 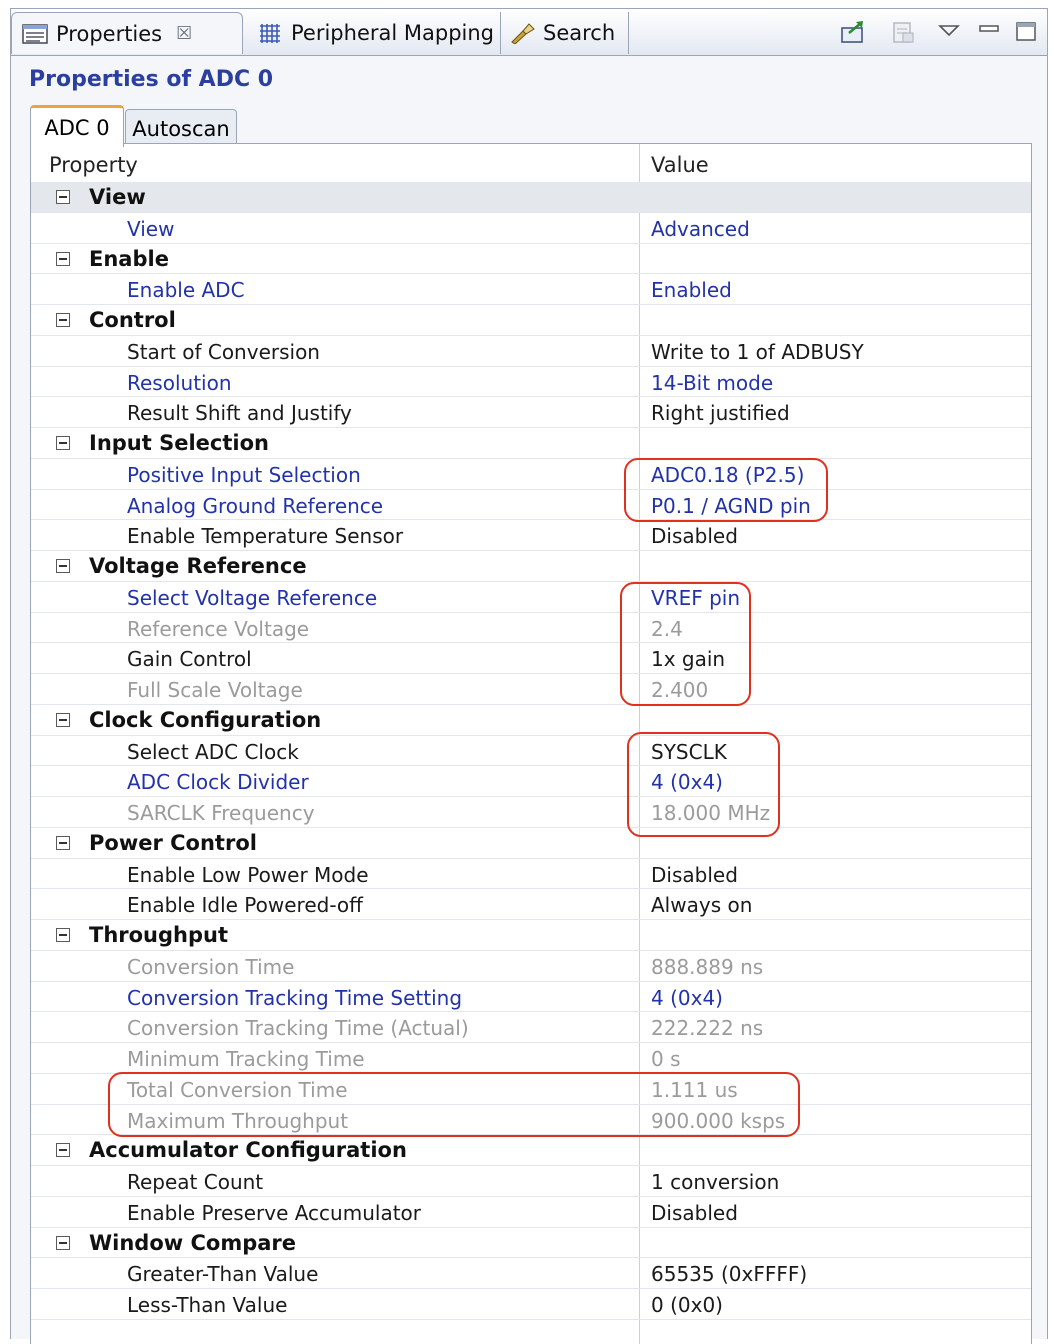 I want to click on property-row: Less-Than Value 0 (0x0), so click(x=531, y=1304).